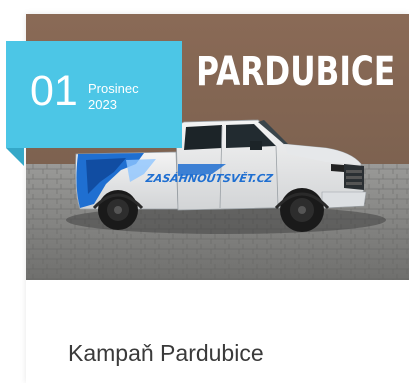  Describe the element at coordinates (54, 91) in the screenshot. I see `date-day: 01` at that location.